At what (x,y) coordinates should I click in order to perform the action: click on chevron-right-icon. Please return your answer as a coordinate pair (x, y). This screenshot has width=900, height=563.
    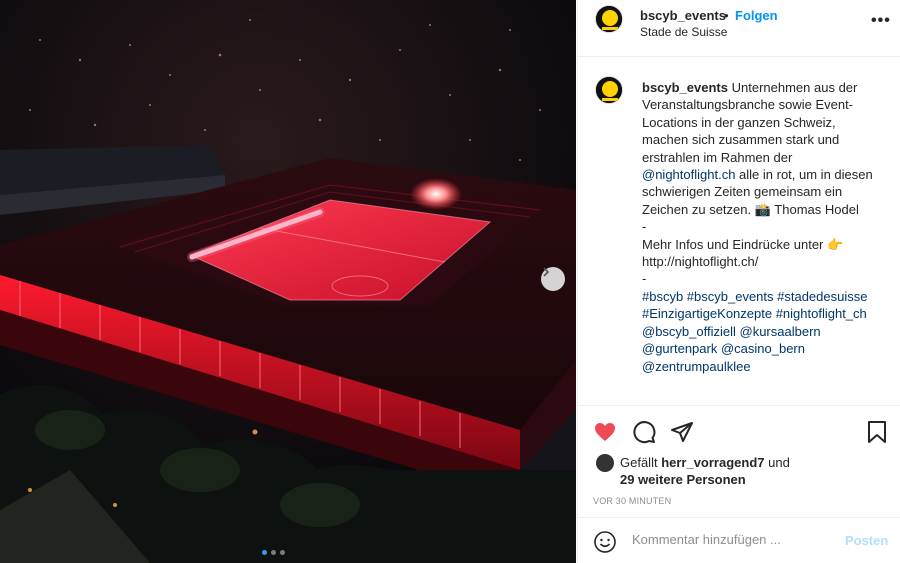
    Looking at the image, I should click on (546, 272).